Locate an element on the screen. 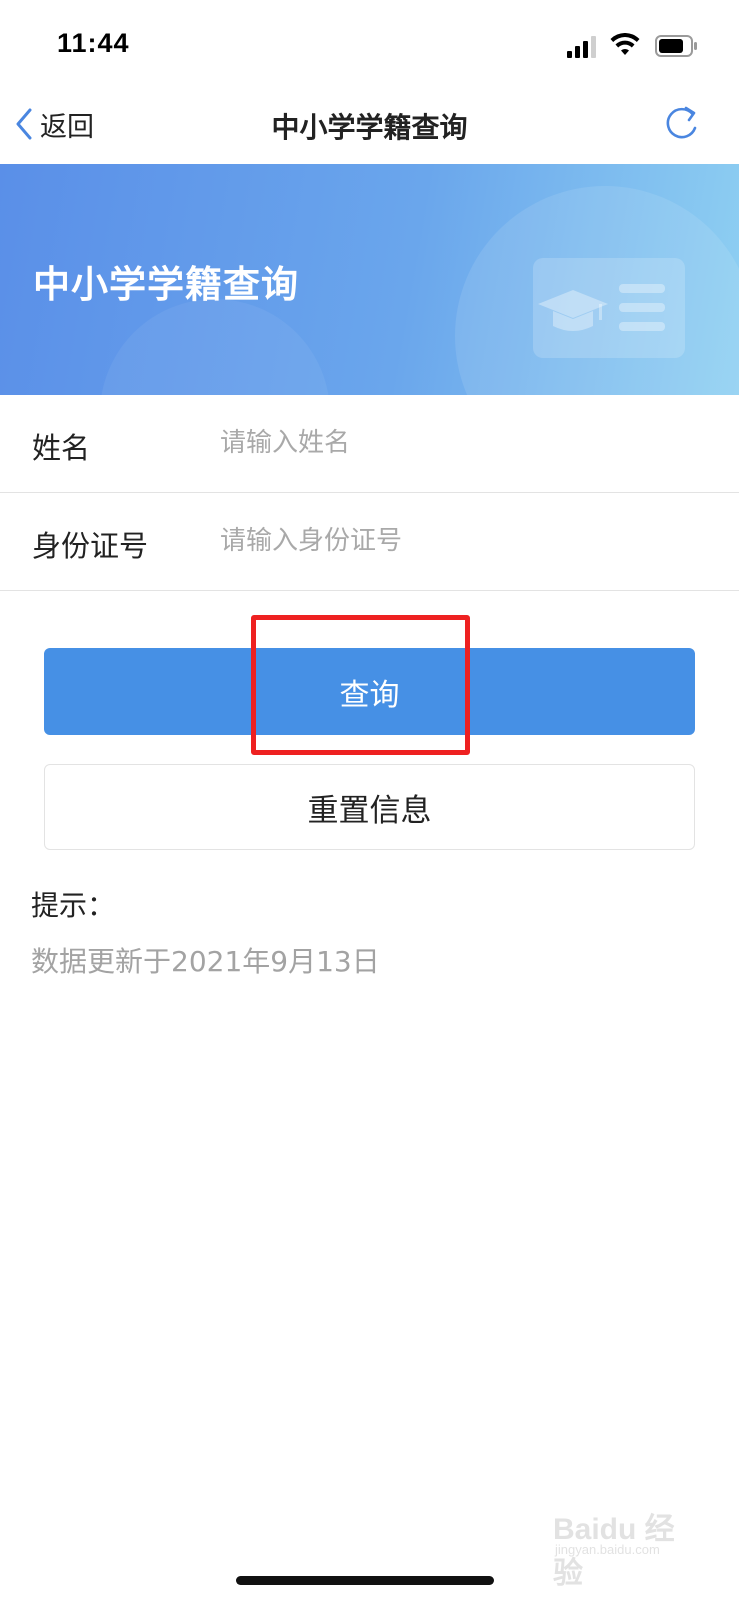  name-input is located at coordinates (460, 443).